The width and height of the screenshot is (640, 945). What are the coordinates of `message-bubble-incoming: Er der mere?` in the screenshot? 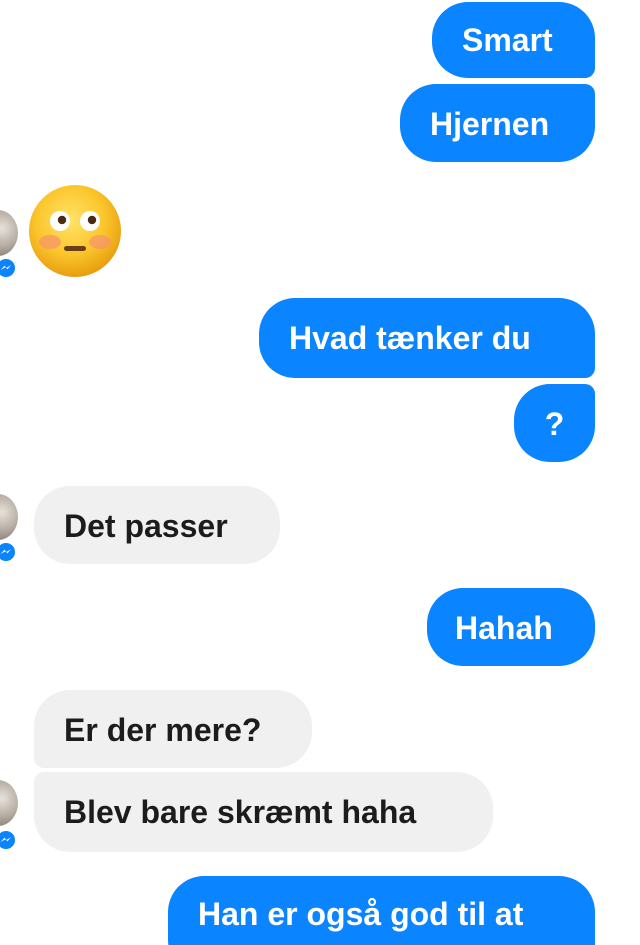 It's located at (173, 729).